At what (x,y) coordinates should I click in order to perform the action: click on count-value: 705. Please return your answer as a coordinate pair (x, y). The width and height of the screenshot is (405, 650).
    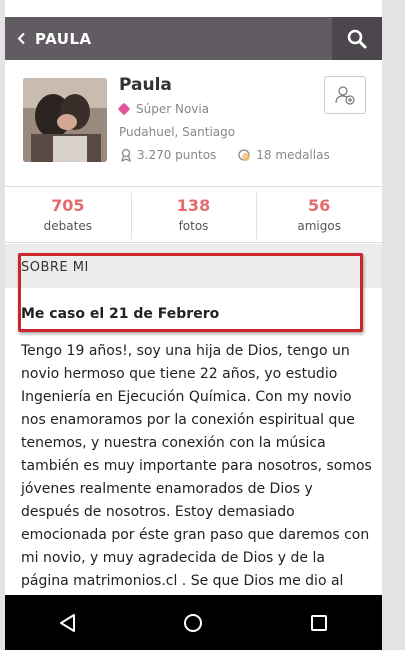
    Looking at the image, I should click on (68, 205).